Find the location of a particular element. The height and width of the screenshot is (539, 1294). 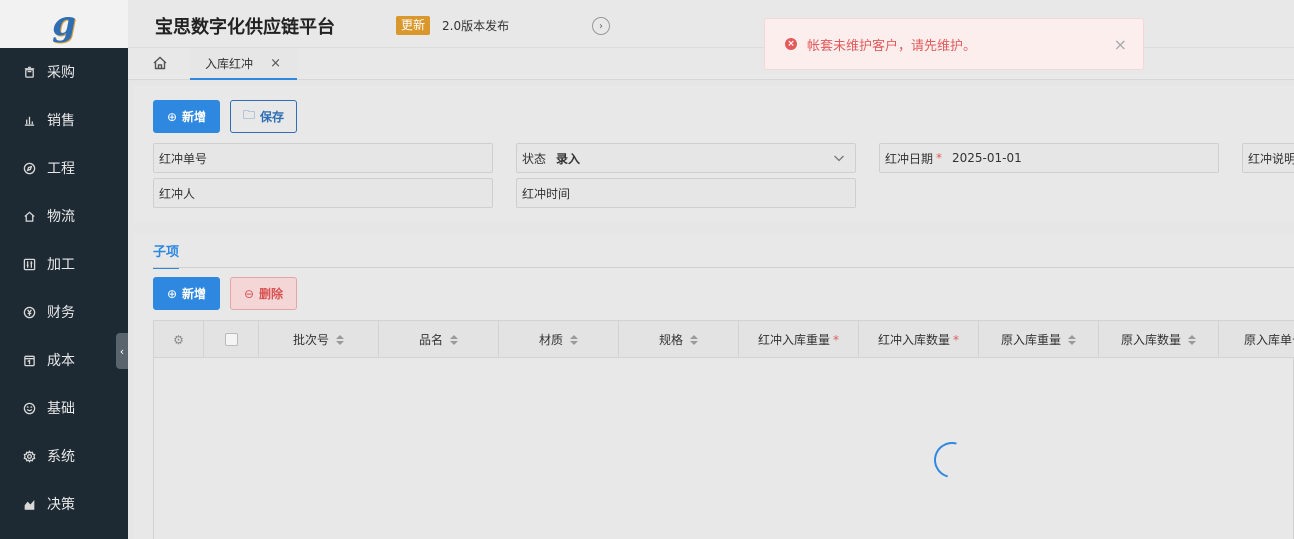

red-reversal-time-field: 红冲时间 is located at coordinates (686, 193).